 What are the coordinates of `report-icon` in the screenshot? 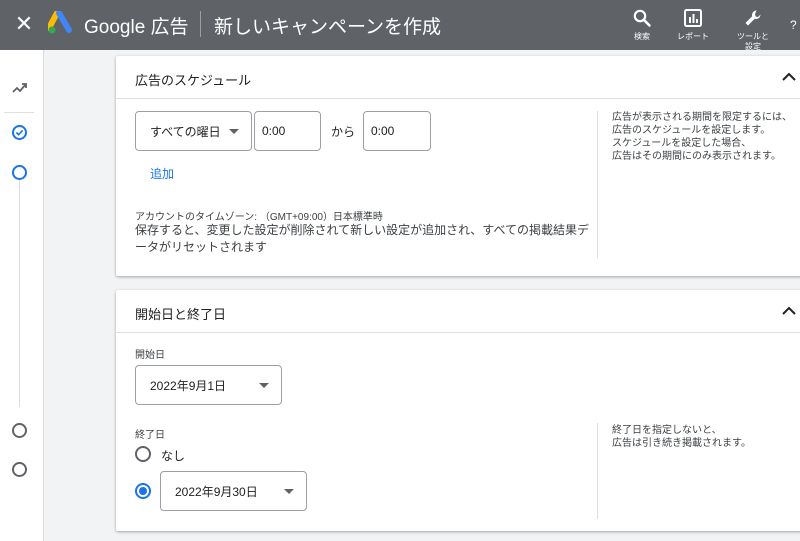 It's located at (693, 18).